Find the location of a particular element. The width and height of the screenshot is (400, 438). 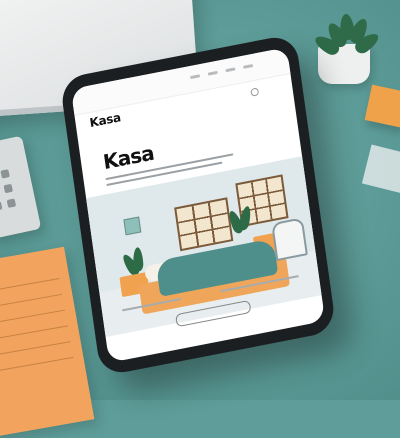

orange-cube is located at coordinates (382, 106).